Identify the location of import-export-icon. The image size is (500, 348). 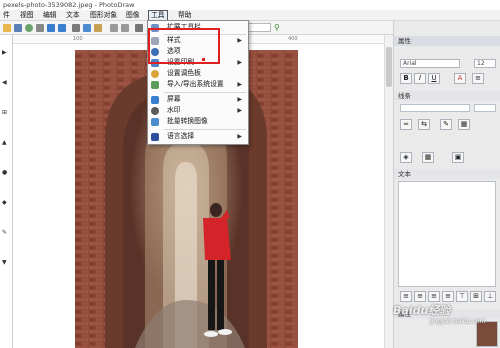
(155, 85).